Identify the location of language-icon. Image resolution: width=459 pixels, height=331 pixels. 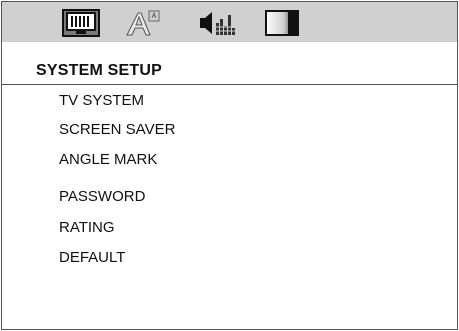
(144, 23).